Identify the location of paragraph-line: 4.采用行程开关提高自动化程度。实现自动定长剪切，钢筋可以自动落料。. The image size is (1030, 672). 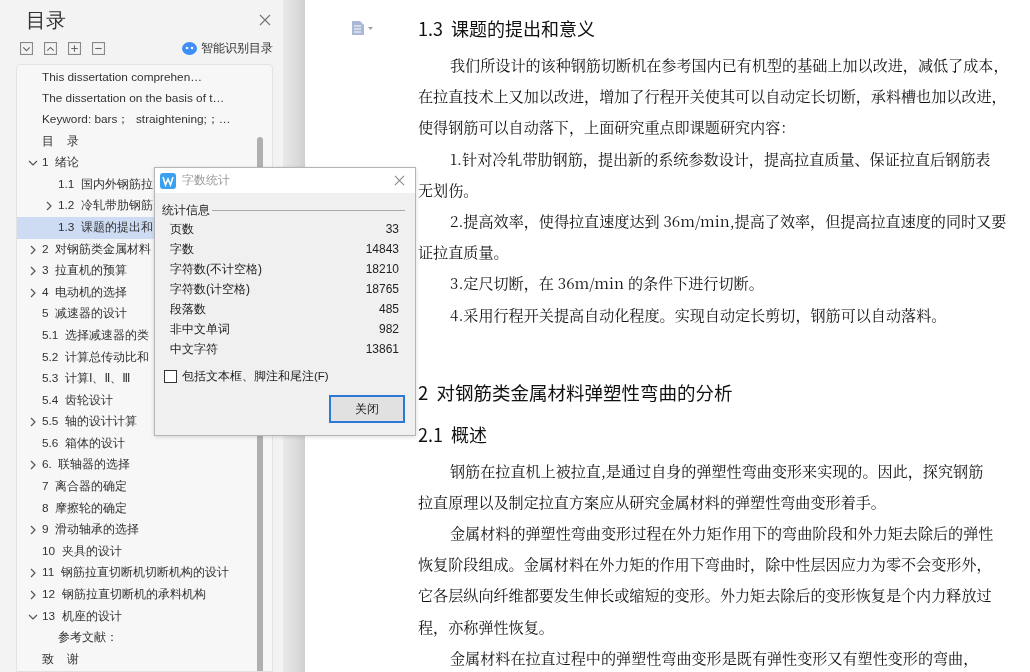
(698, 314).